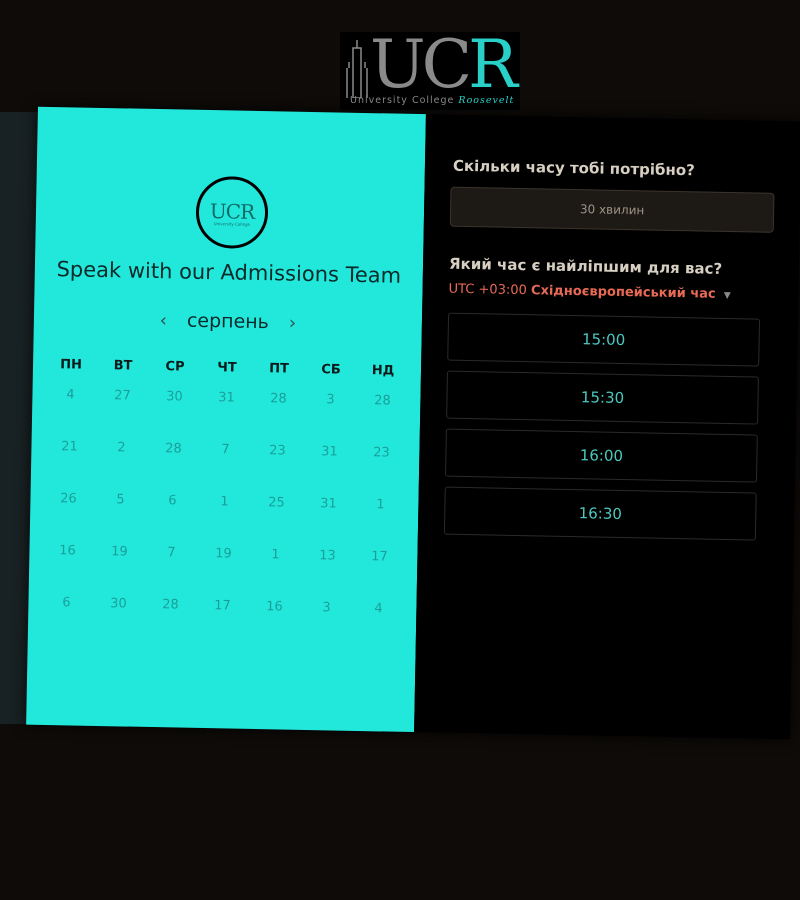  Describe the element at coordinates (574, 168) in the screenshot. I see `duration-question: Скільки часу тобі потрібно?` at that location.